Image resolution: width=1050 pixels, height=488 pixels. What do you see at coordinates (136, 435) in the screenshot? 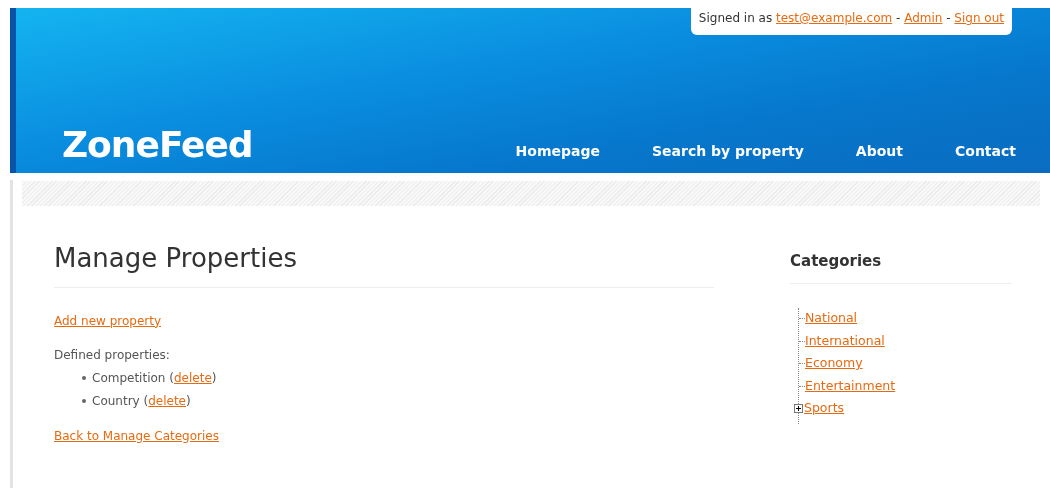
I see `back-link: Back to Manage Categories` at bounding box center [136, 435].